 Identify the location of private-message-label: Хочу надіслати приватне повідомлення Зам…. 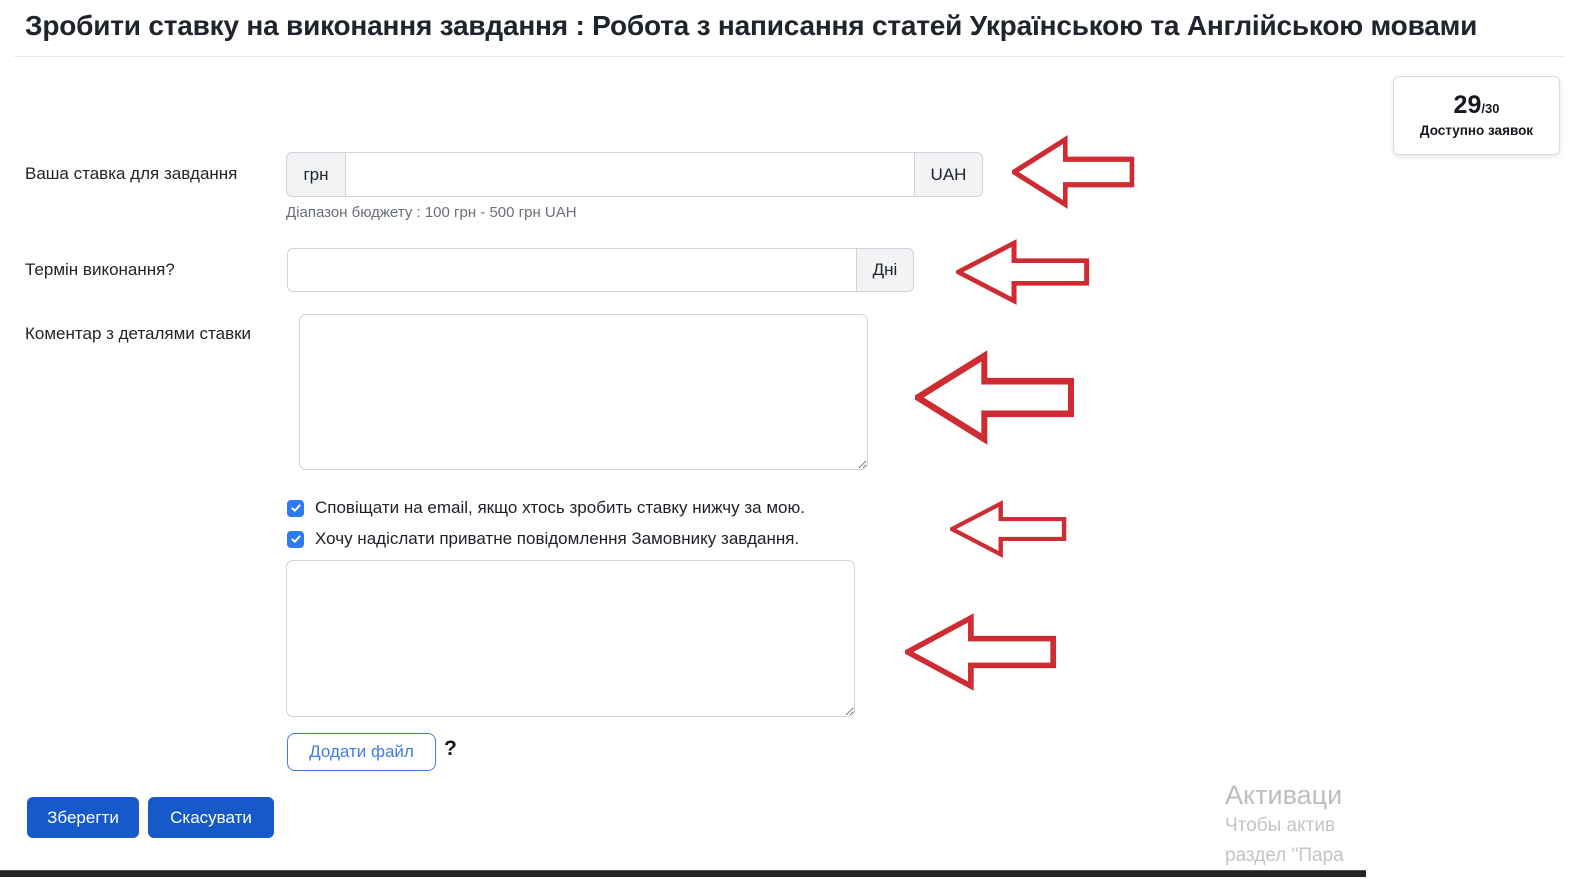
(557, 538).